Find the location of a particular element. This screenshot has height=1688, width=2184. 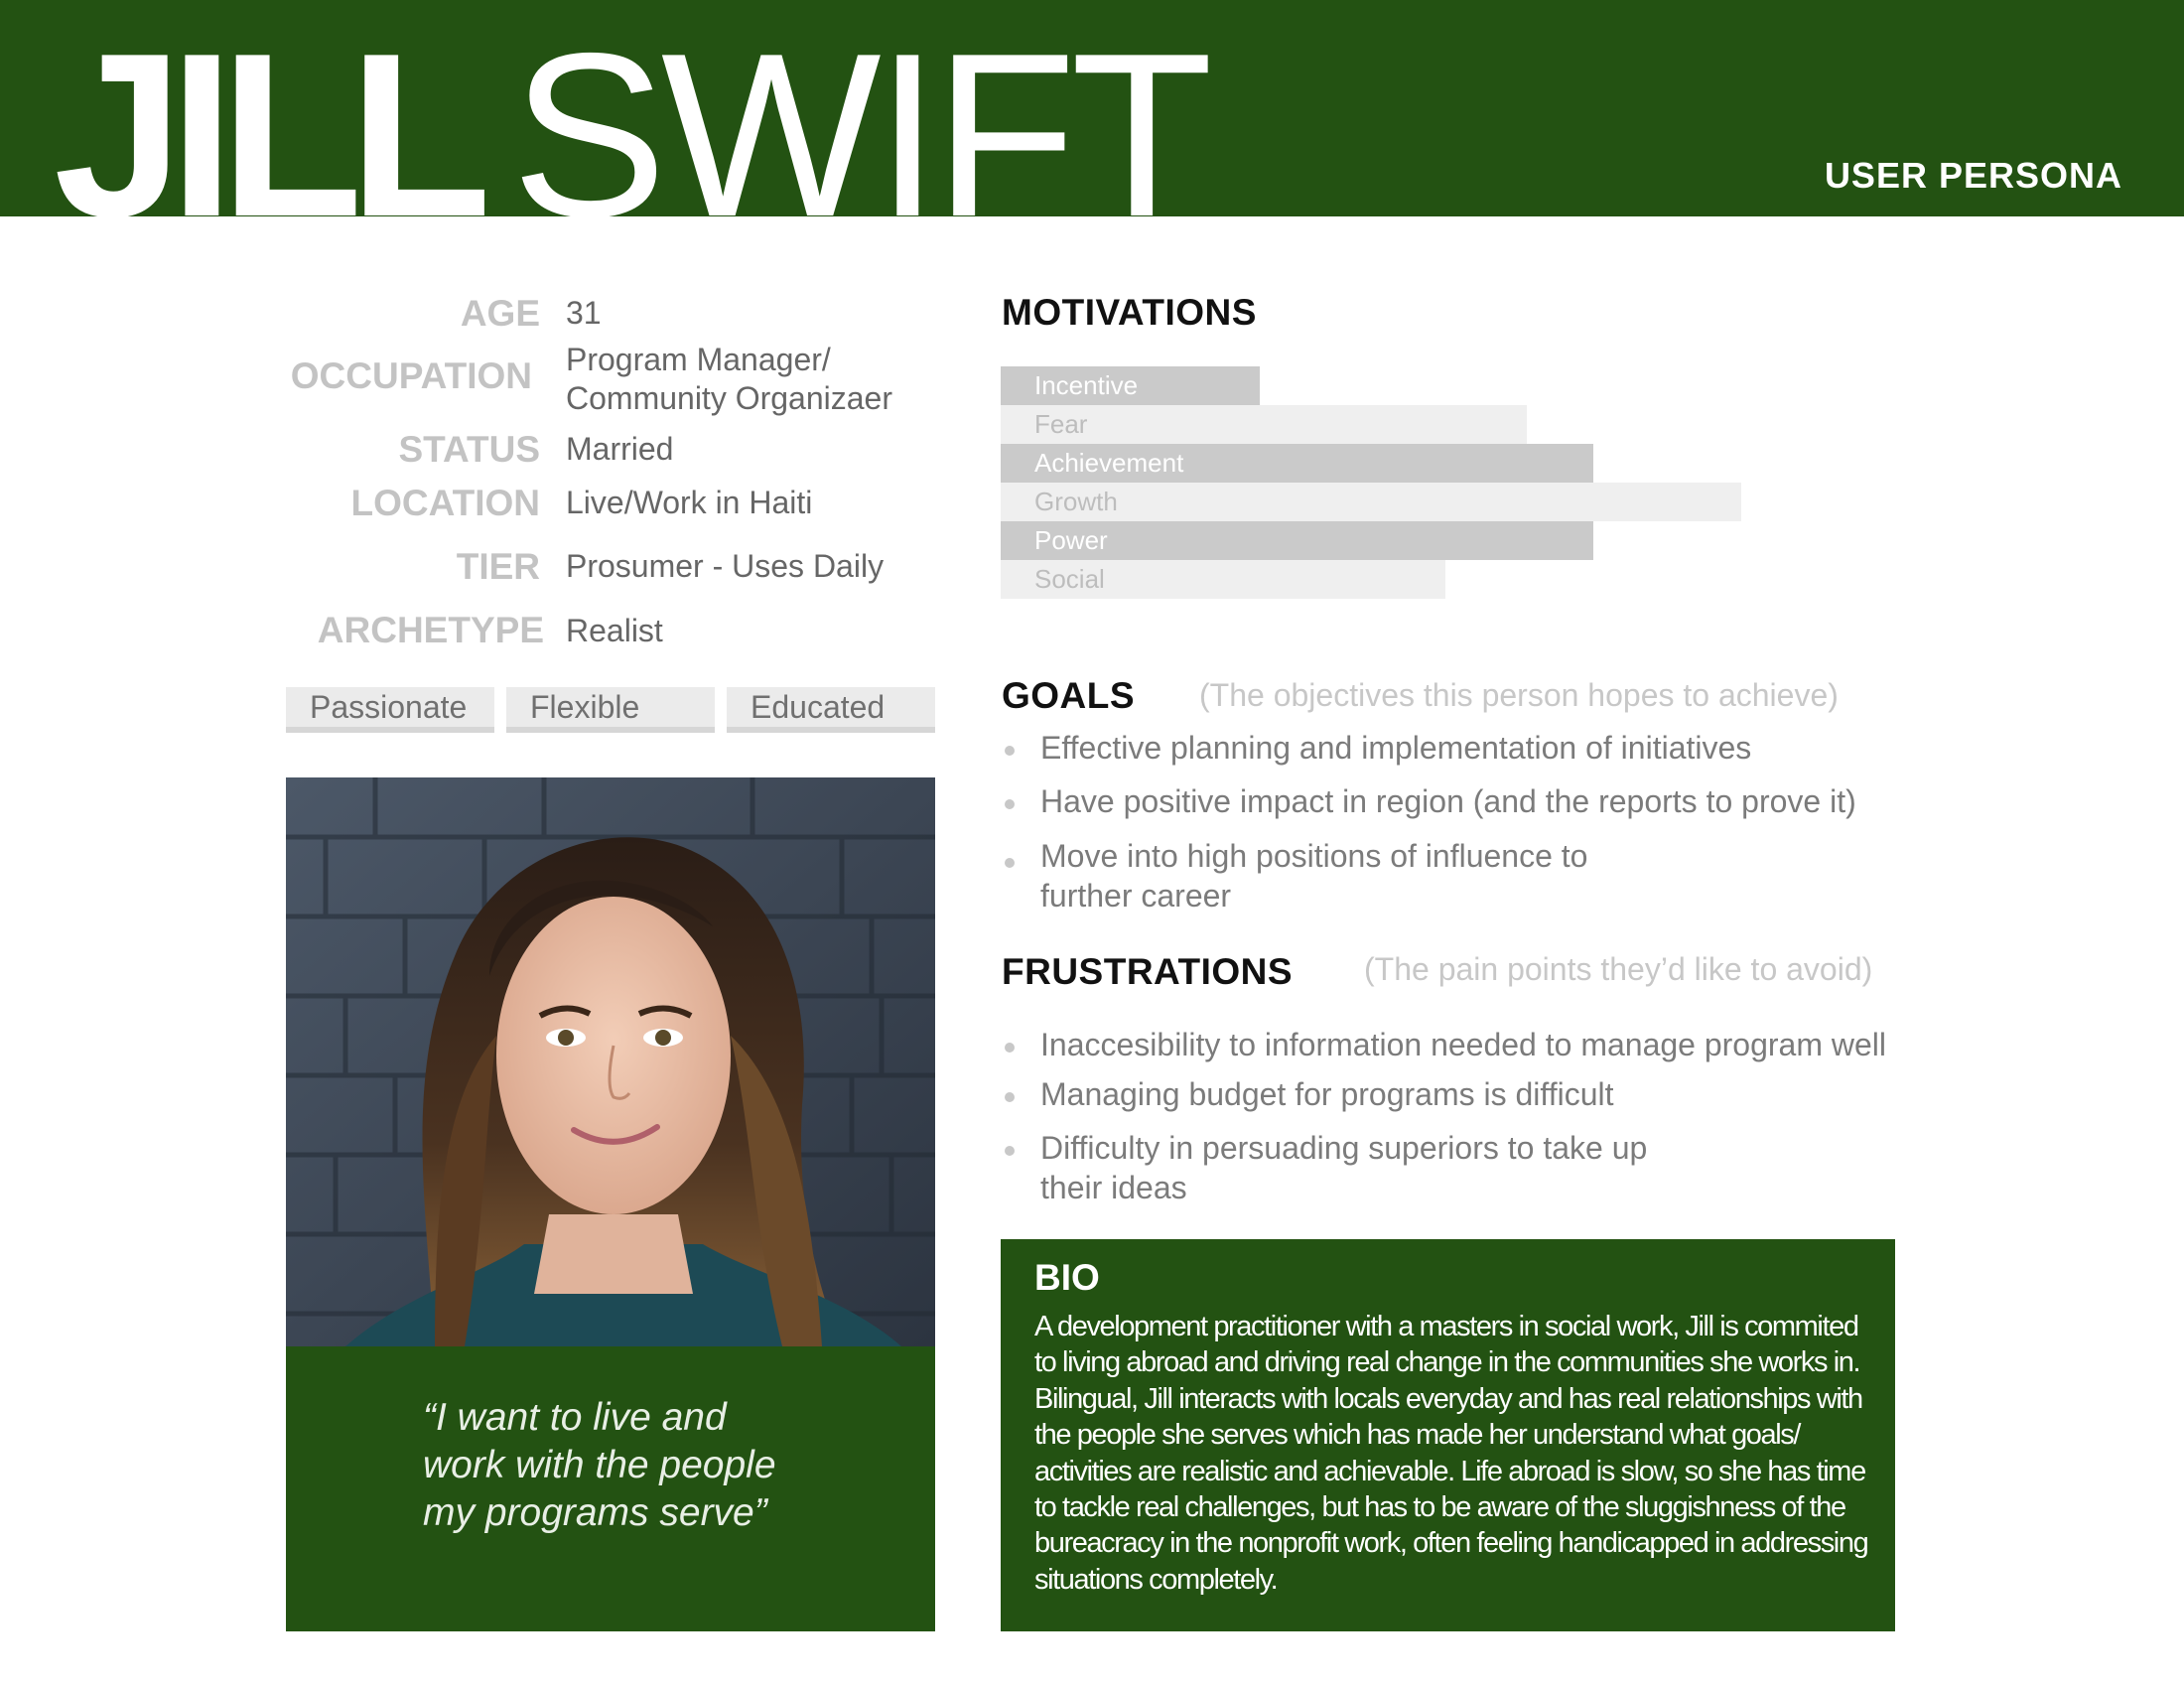

field-label: OCCUPATION is located at coordinates (411, 375).